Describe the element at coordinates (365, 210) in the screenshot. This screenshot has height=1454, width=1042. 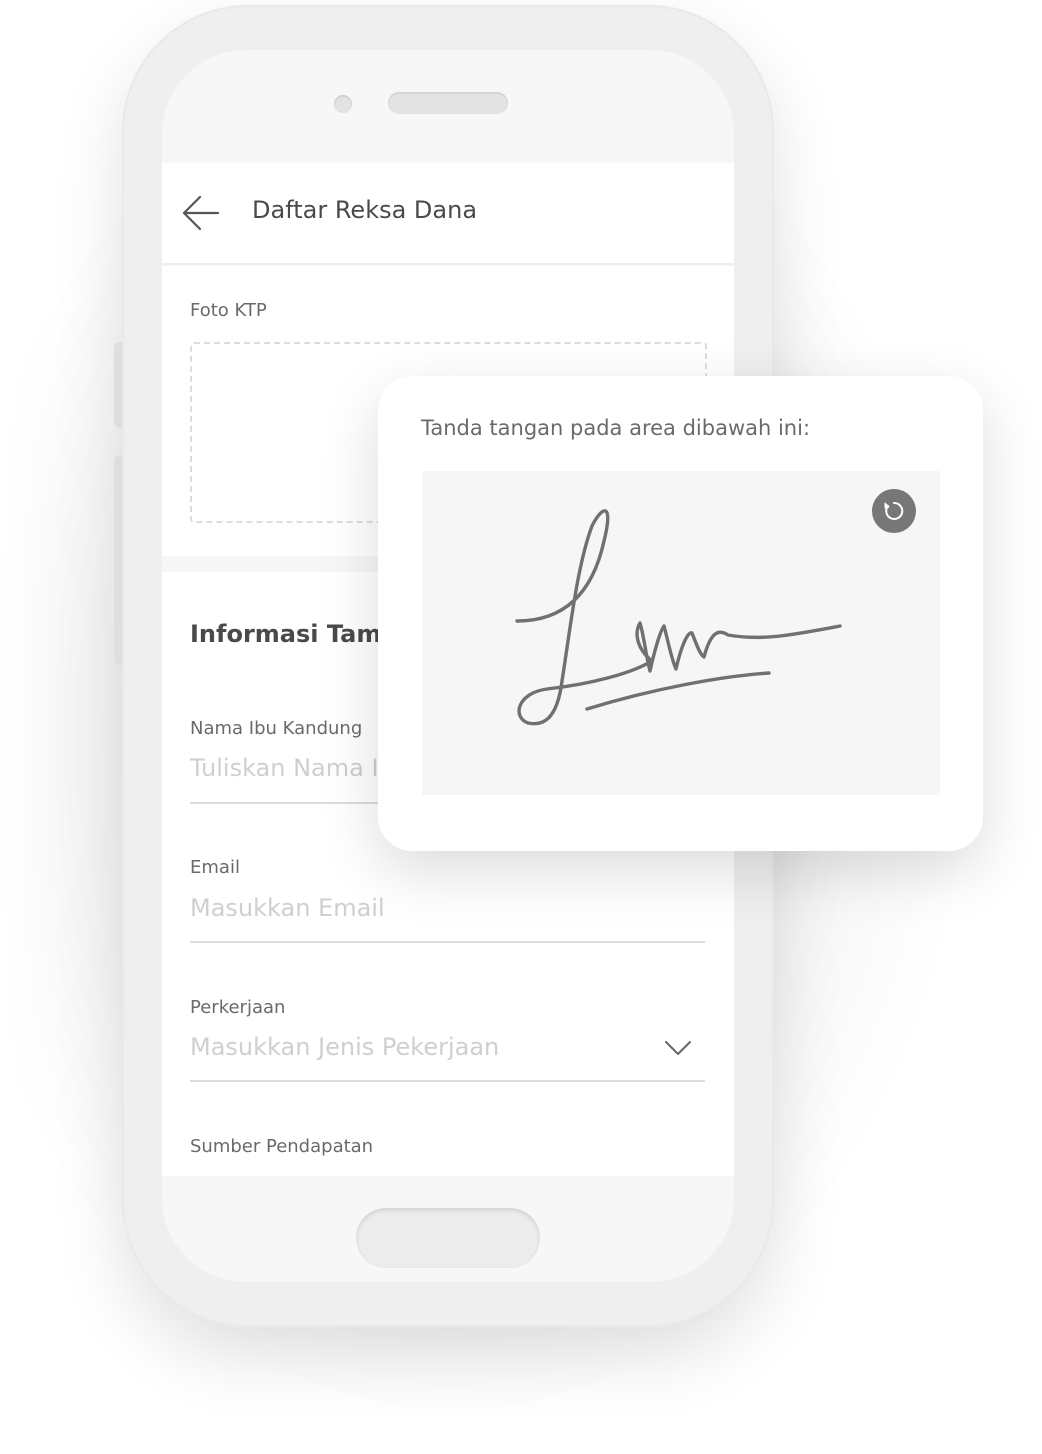
I see `page-title: Daftar Reksa Dana` at that location.